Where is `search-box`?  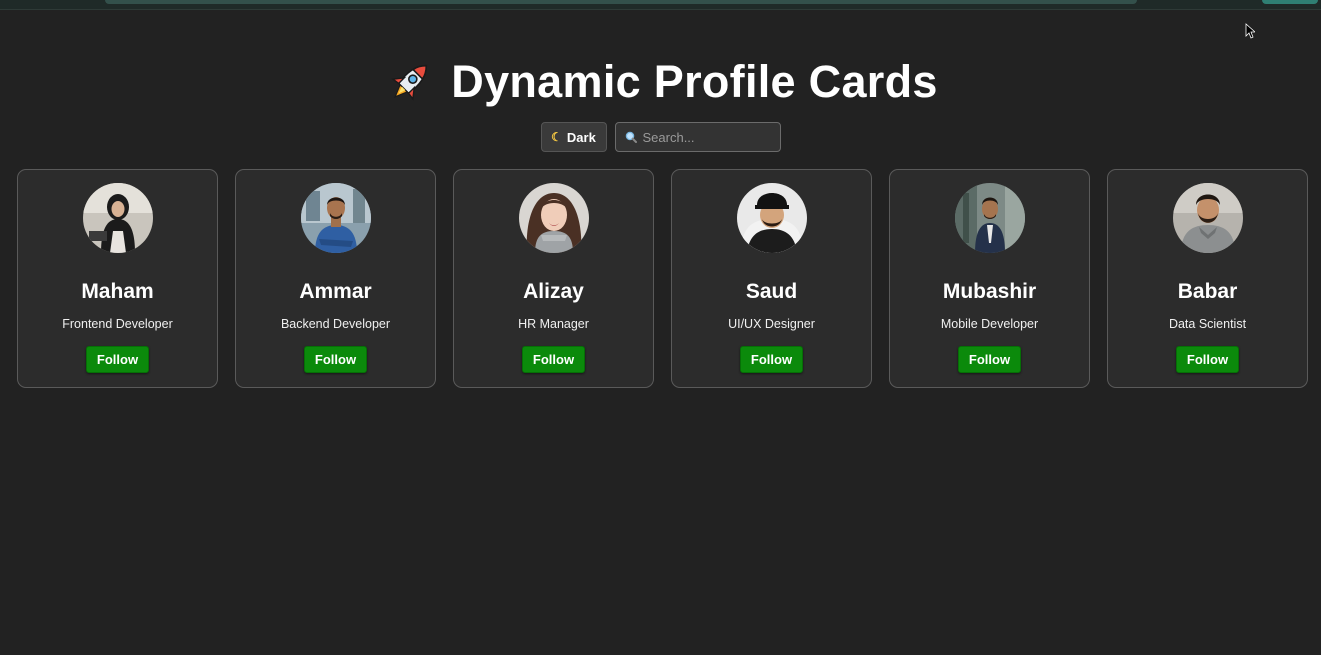 search-box is located at coordinates (697, 137).